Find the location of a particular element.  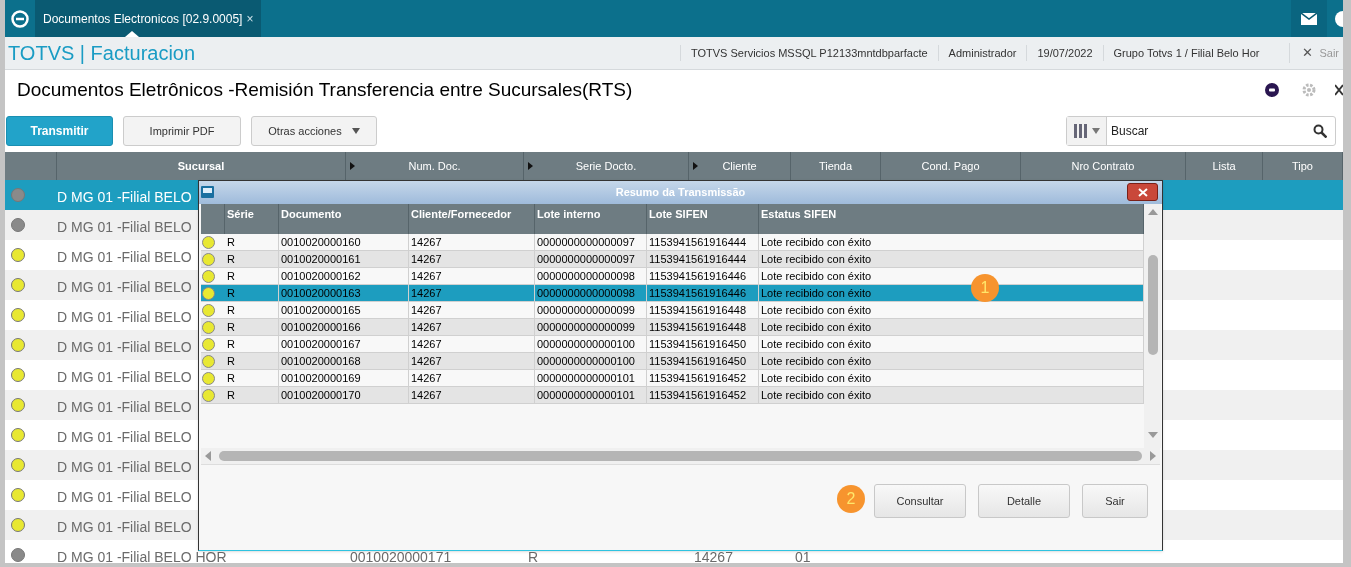

table-row: R 0010020000170 14267 0000000000000101 1153941561916452 Lote recibido con éxito is located at coordinates (672, 395).